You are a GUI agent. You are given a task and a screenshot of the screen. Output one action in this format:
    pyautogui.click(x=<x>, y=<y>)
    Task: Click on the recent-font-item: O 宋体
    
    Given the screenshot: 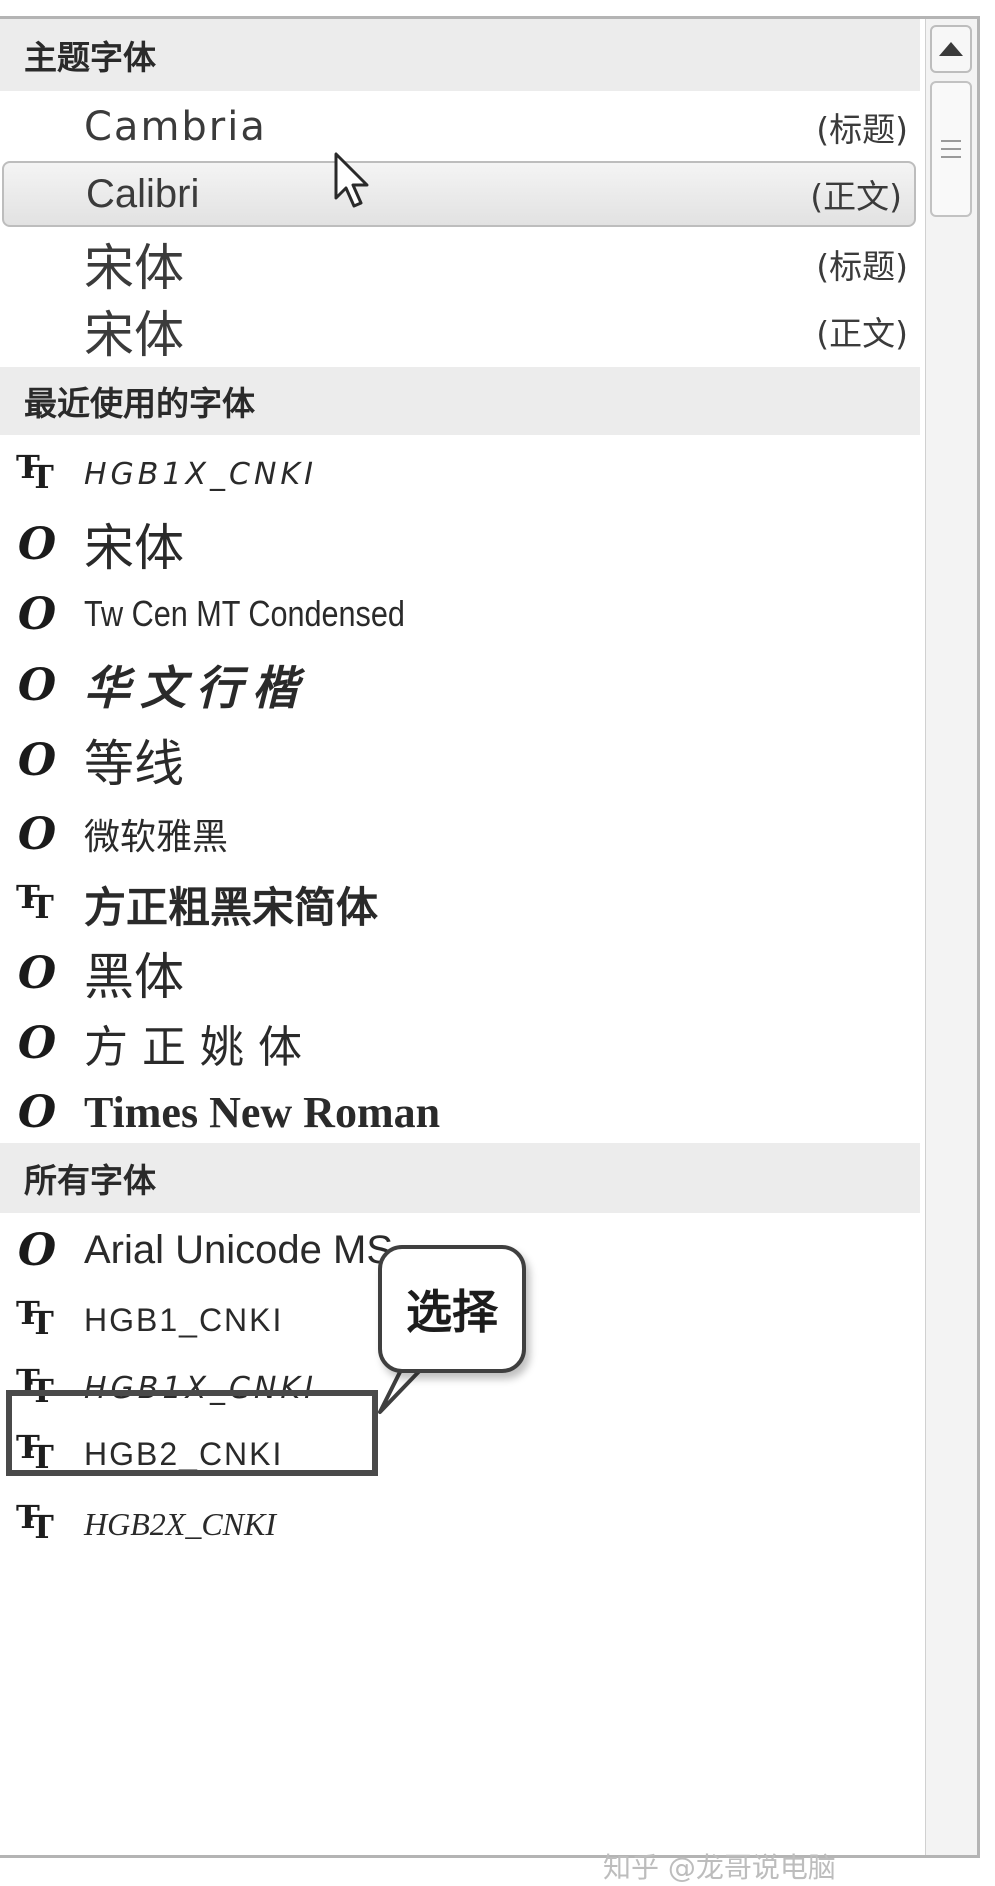 What is the action you would take?
    pyautogui.click(x=460, y=544)
    